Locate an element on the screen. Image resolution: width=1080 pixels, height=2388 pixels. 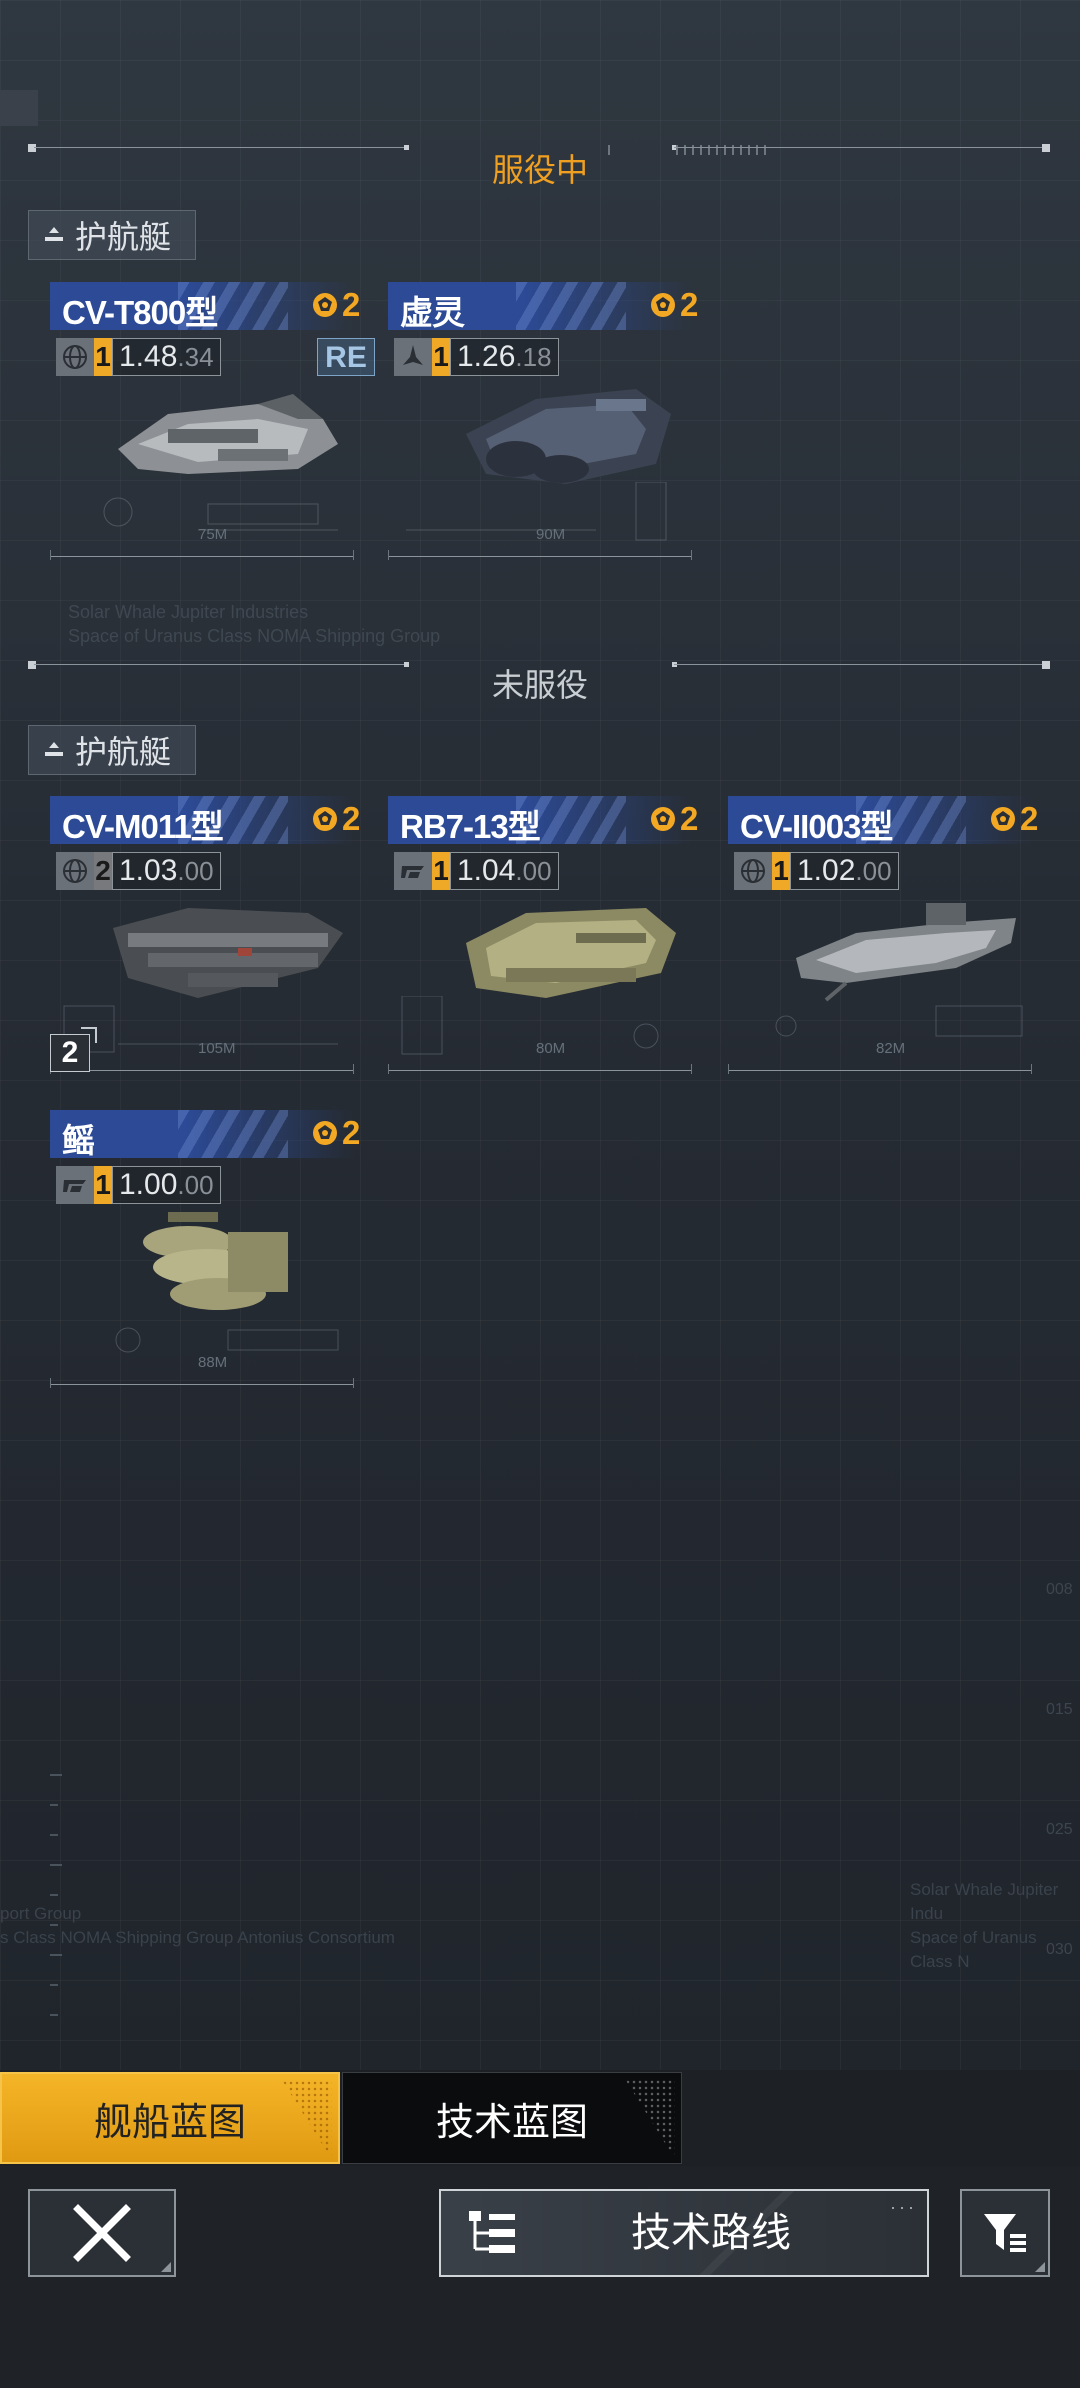
filter-icon is located at coordinates (1005, 2233).